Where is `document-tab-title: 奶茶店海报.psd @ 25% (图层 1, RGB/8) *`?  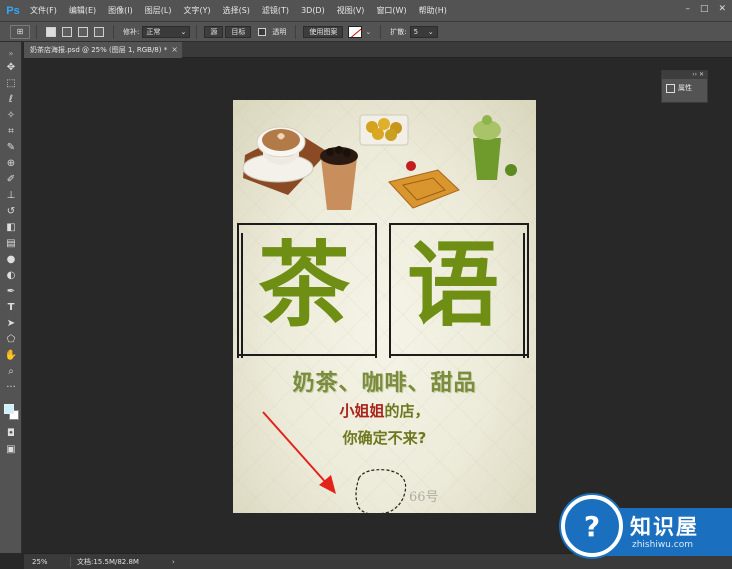
document-tab-title: 奶茶店海报.psd @ 25% (图层 1, RGB/8) * is located at coordinates (99, 50).